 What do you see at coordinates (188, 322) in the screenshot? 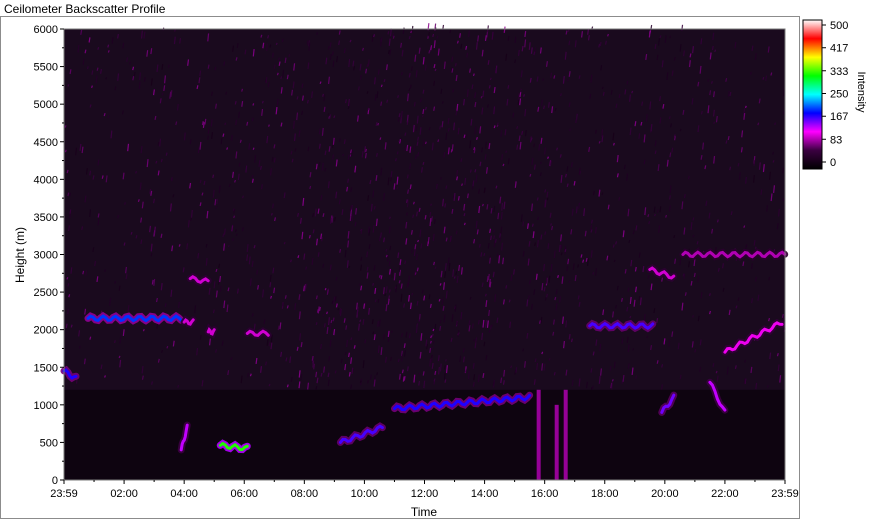
I see `backscatter-layer` at bounding box center [188, 322].